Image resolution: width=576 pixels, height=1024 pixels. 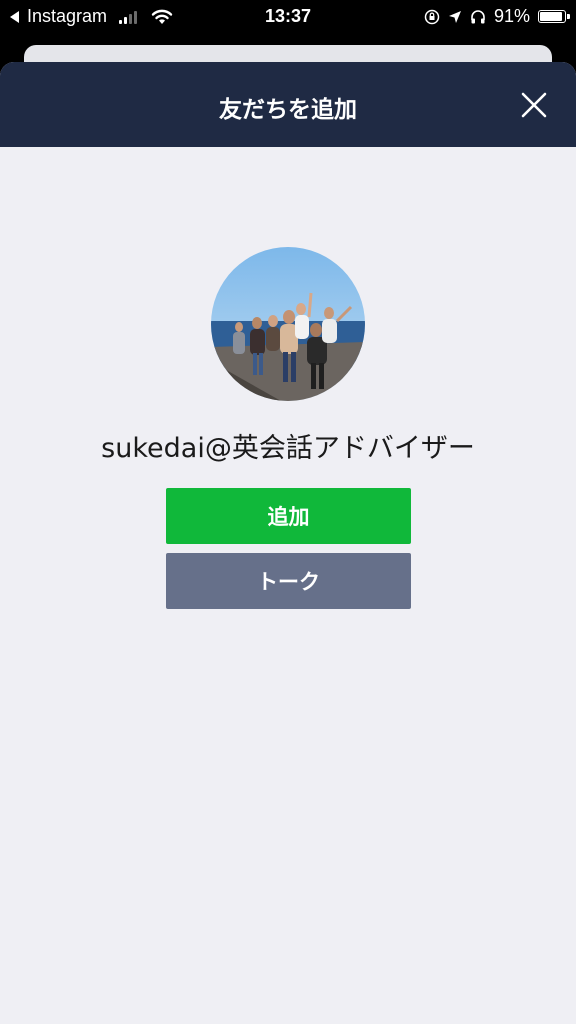 I want to click on avatar-photo, so click(x=288, y=324).